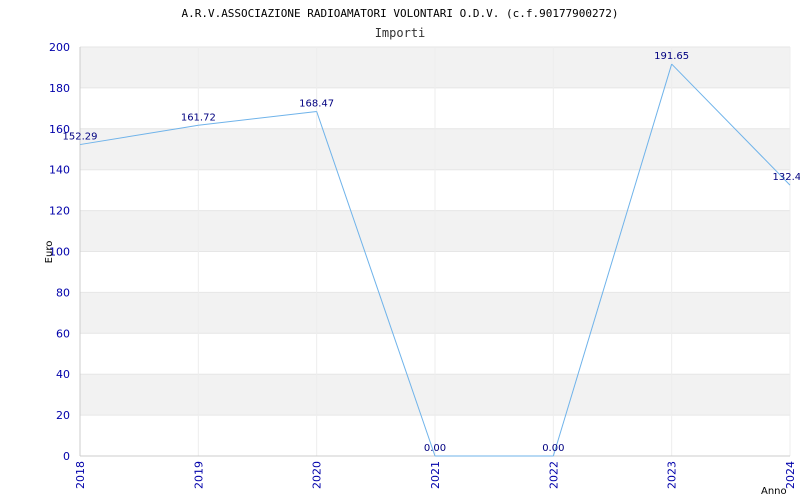 Image resolution: width=800 pixels, height=500 pixels. What do you see at coordinates (774, 491) in the screenshot?
I see `x-axis-title: Anno` at bounding box center [774, 491].